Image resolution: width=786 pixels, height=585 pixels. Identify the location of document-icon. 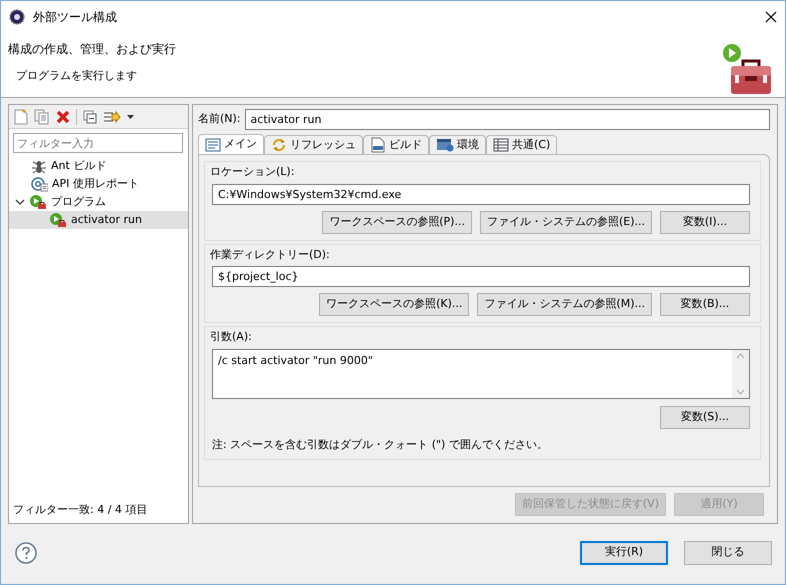
(213, 145).